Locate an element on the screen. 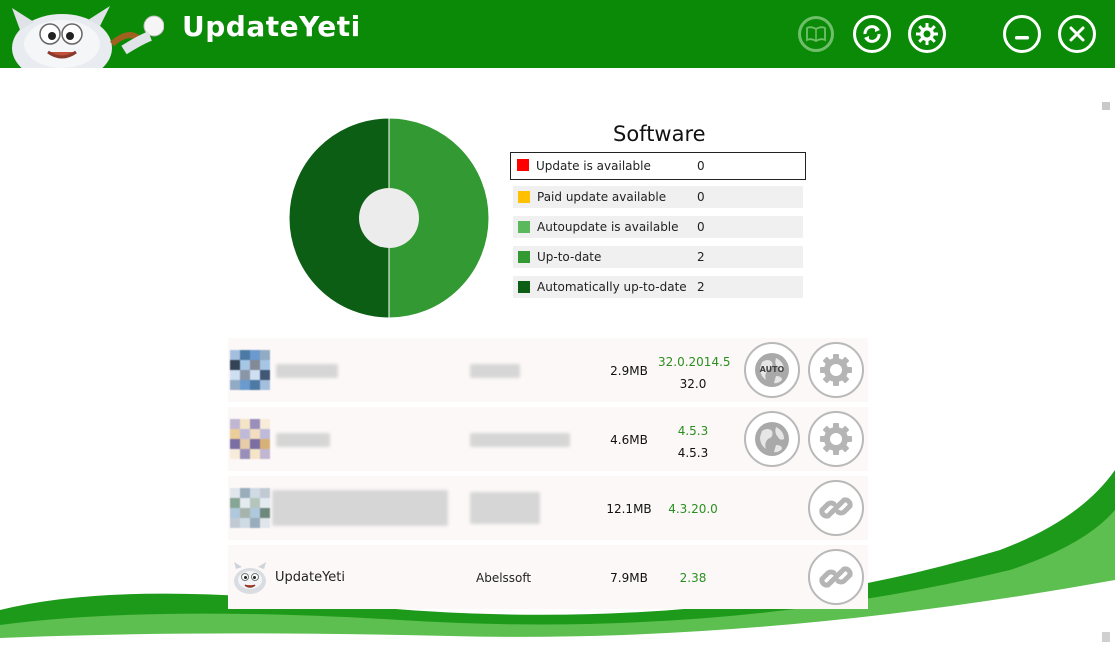  legend-label: Autoupdate is available is located at coordinates (608, 227).